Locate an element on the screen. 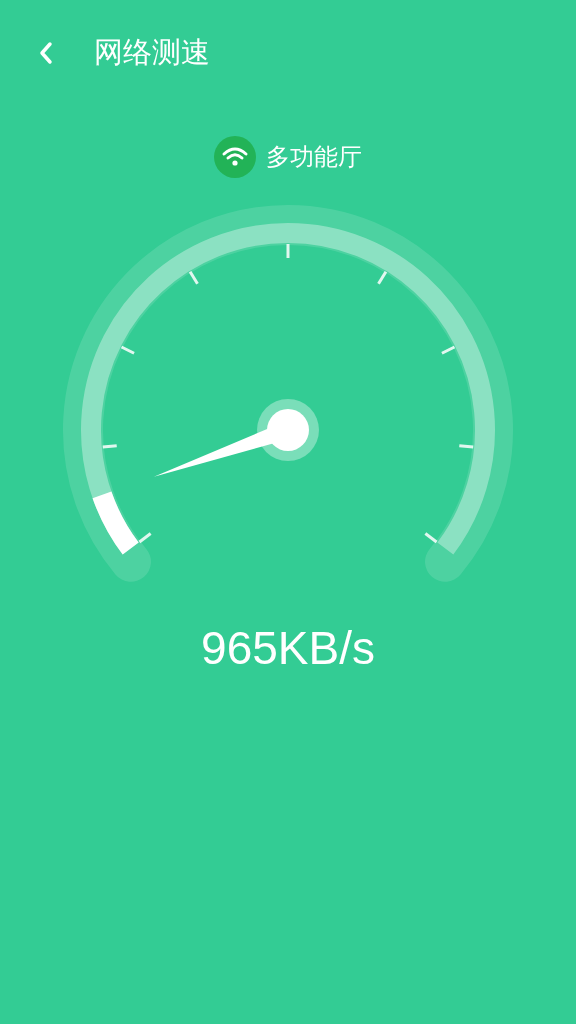 The image size is (576, 1024). wifi-icon is located at coordinates (235, 157).